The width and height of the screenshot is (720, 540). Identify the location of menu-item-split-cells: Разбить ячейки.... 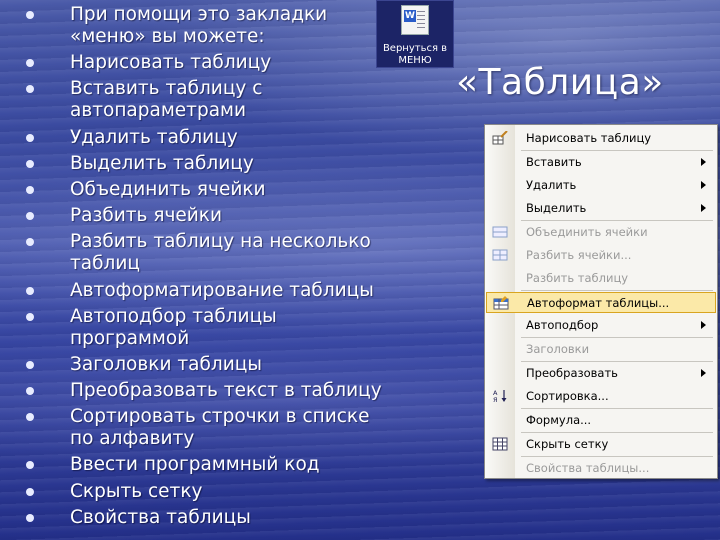
(601, 255).